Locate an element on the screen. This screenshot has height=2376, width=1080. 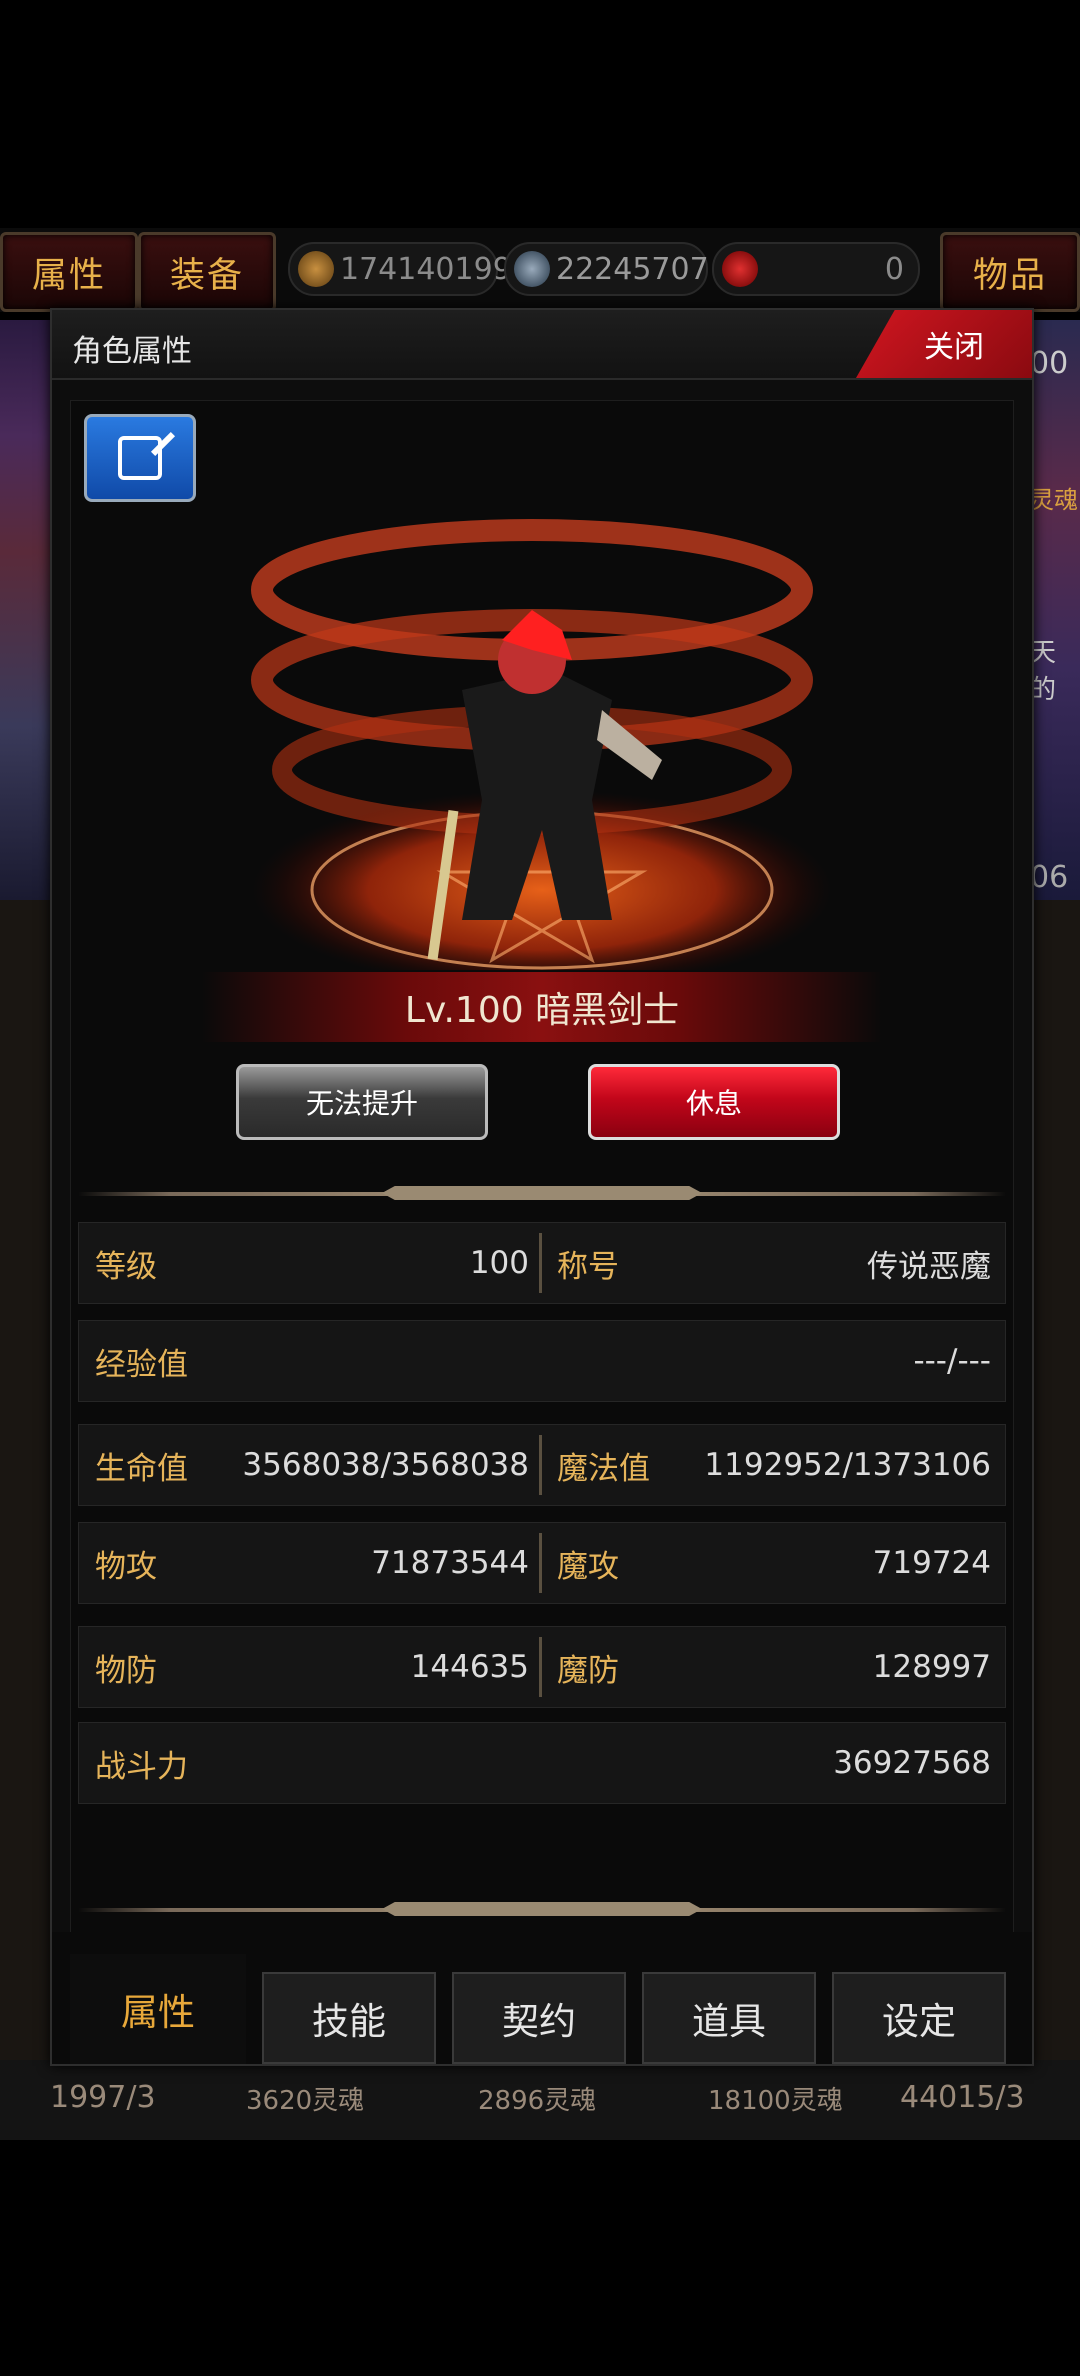
physical-attack-label: 物攻 is located at coordinates (126, 1566).